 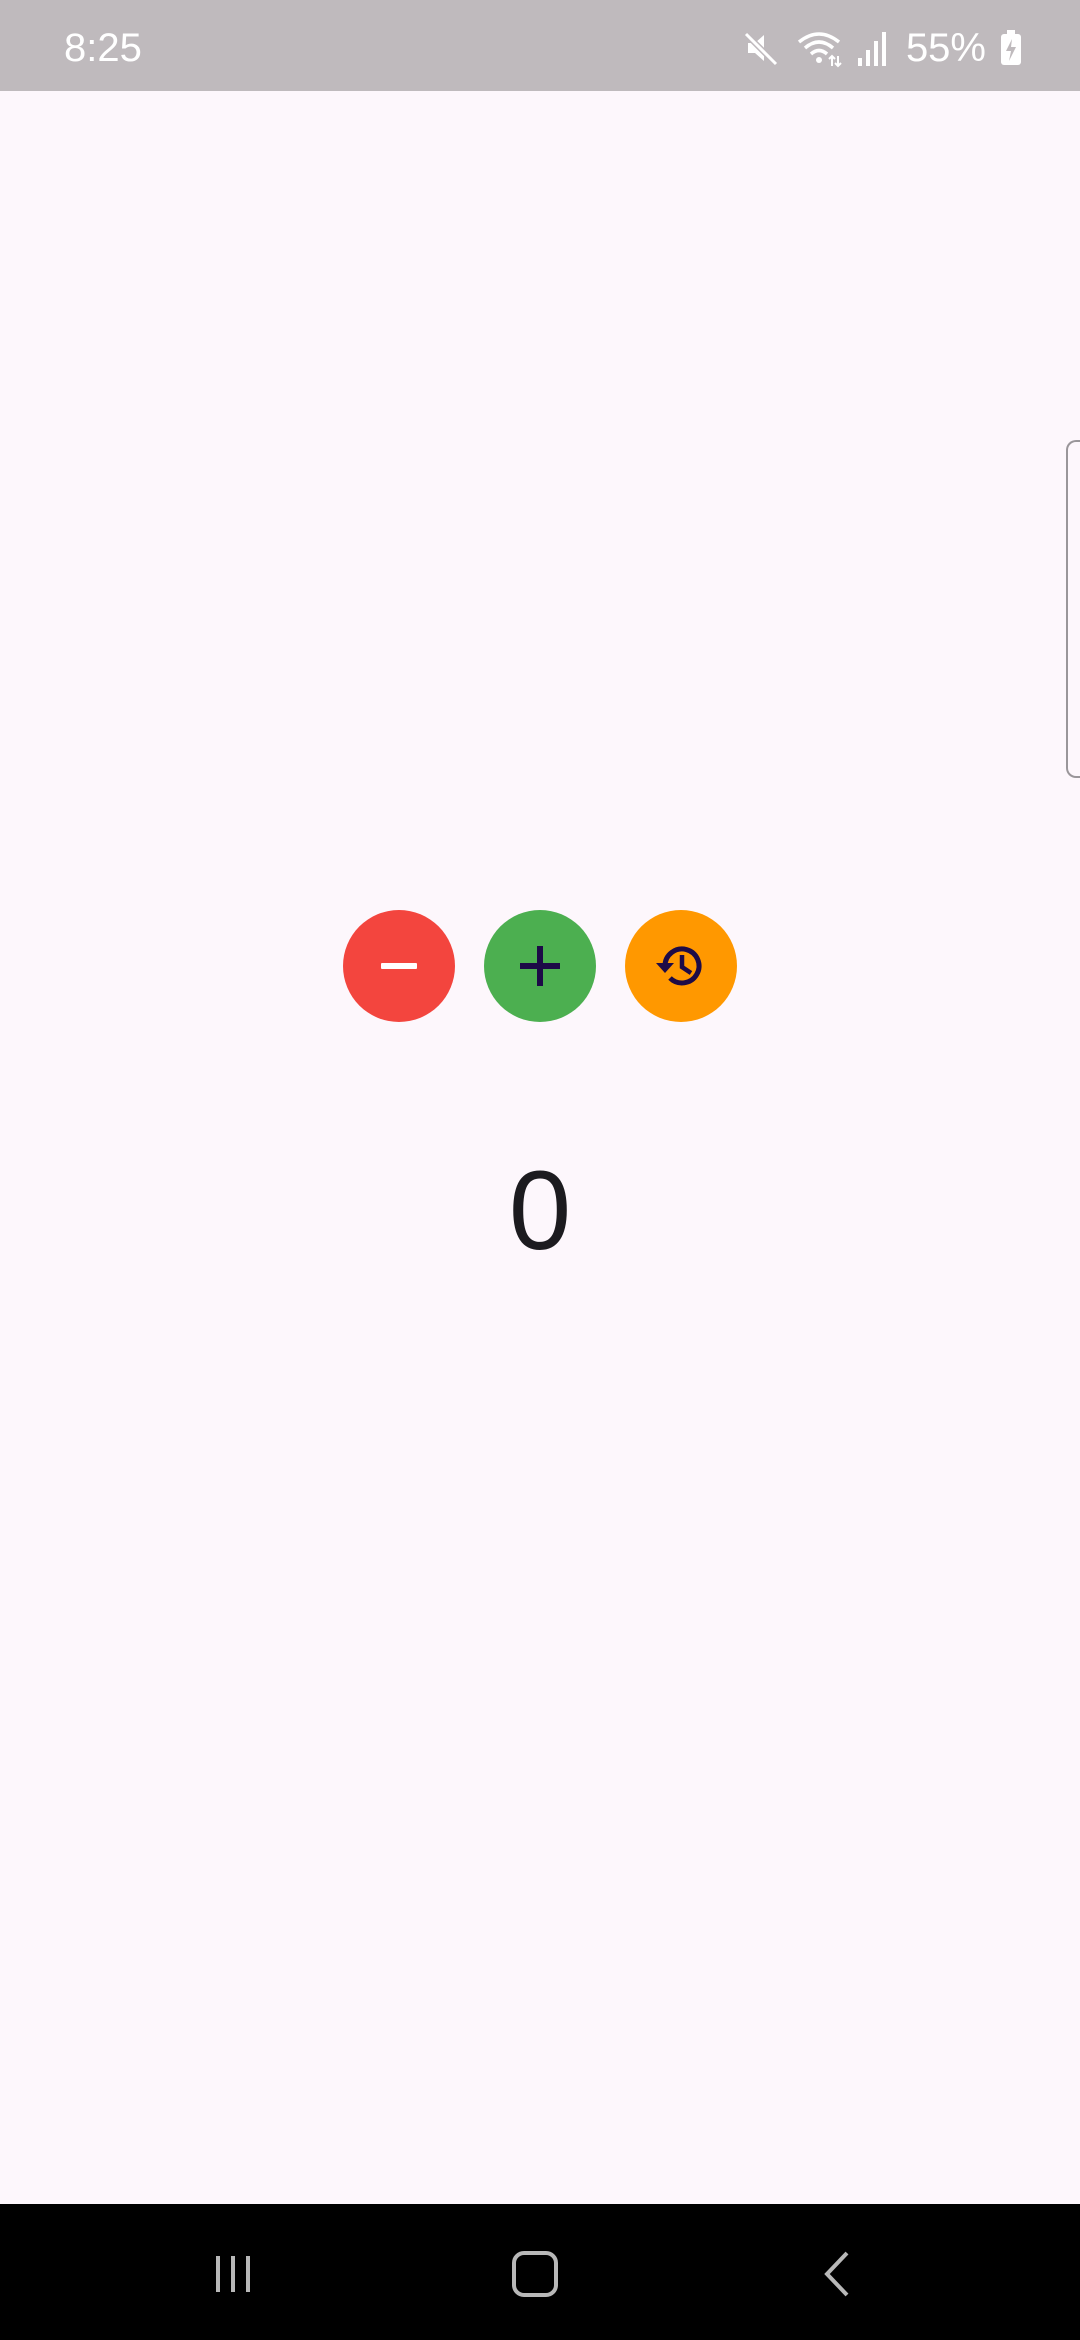 I want to click on back-icon, so click(x=836, y=2274).